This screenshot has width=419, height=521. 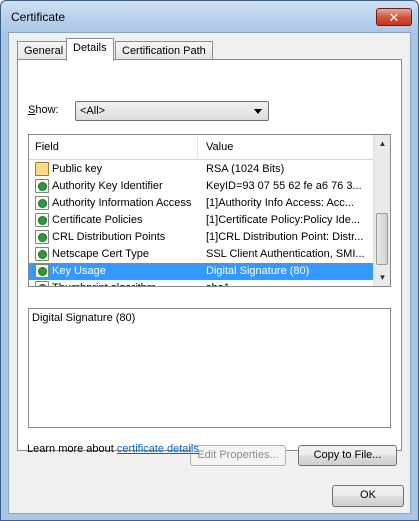 What do you see at coordinates (47, 110) in the screenshot?
I see `show-label-text: how:` at bounding box center [47, 110].